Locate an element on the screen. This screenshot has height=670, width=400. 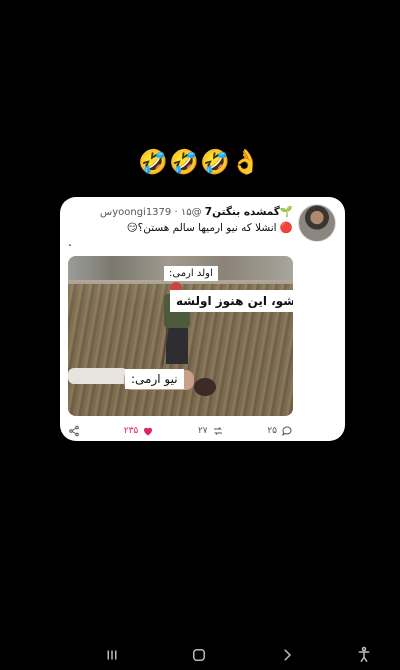
back-icon is located at coordinates (288, 655).